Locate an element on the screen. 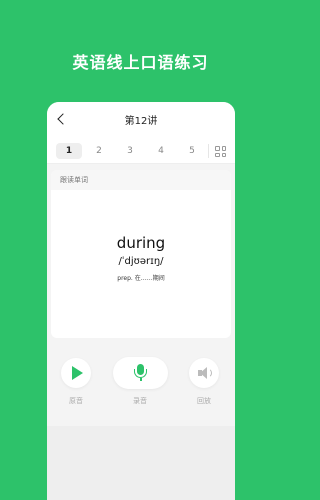 The height and width of the screenshot is (500, 320). phonetic-text: /ˈdjʊərɪŋ/ is located at coordinates (141, 261).